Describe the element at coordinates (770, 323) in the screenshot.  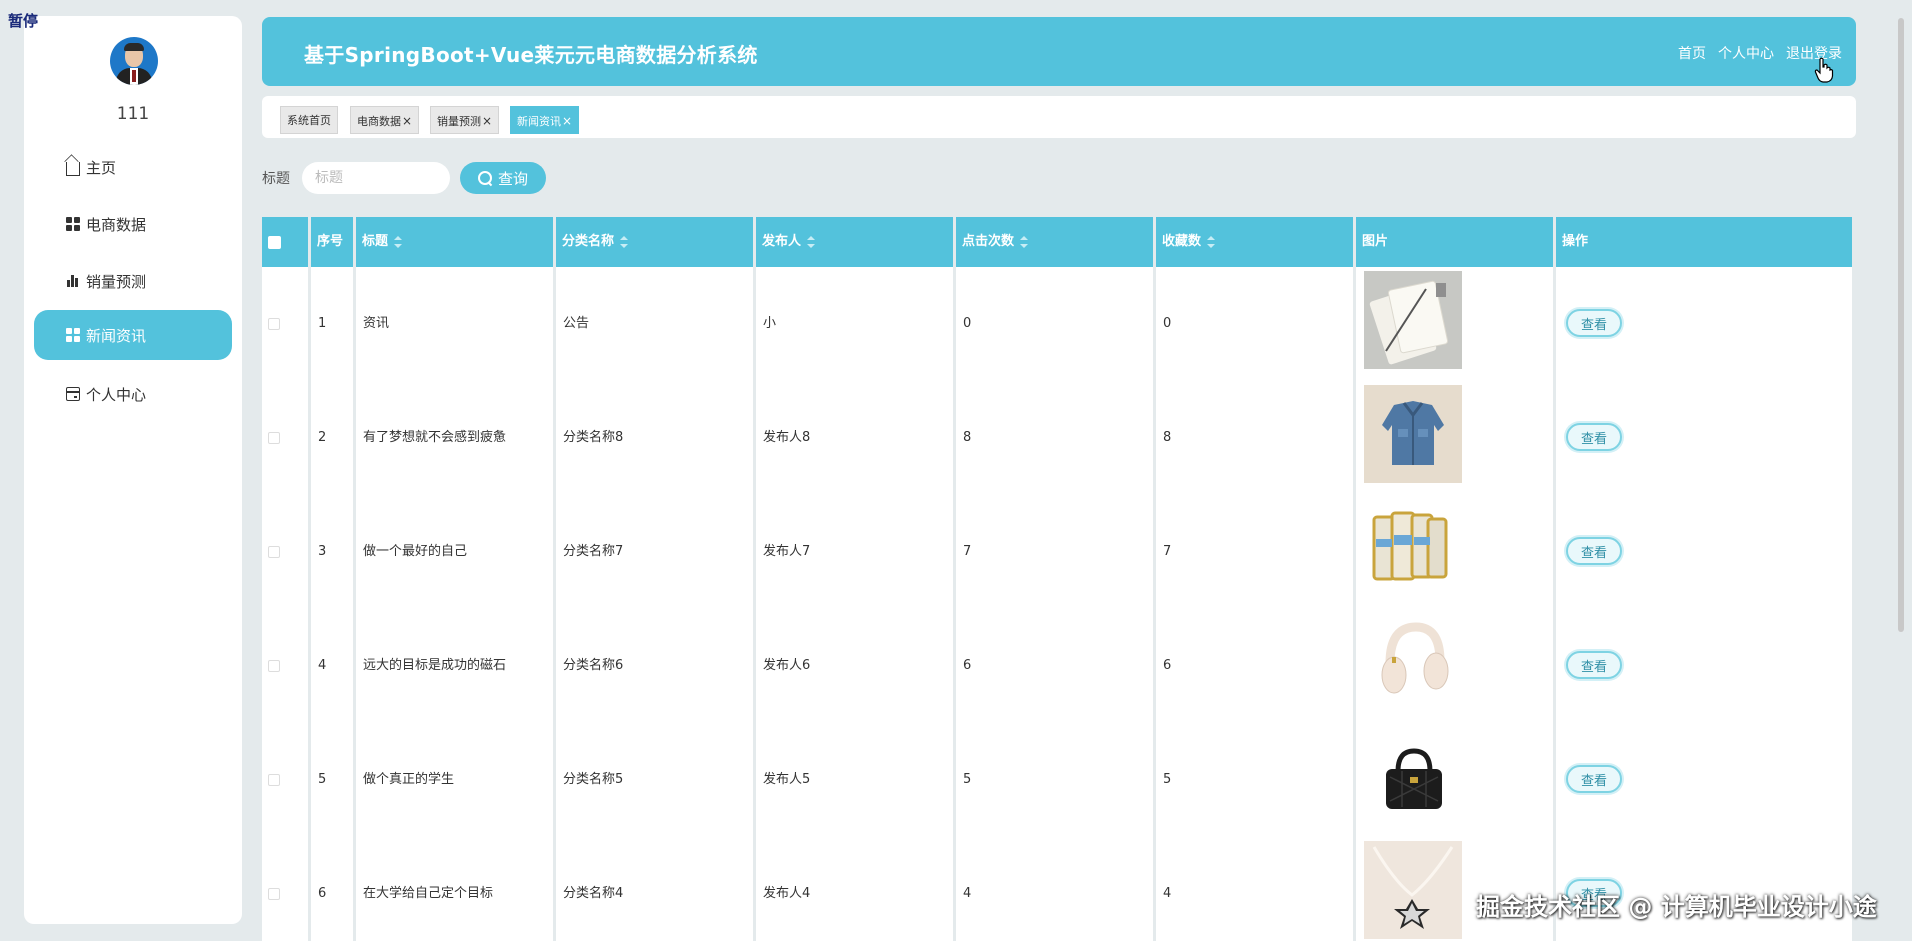
I see `cell-publisher: 小` at that location.